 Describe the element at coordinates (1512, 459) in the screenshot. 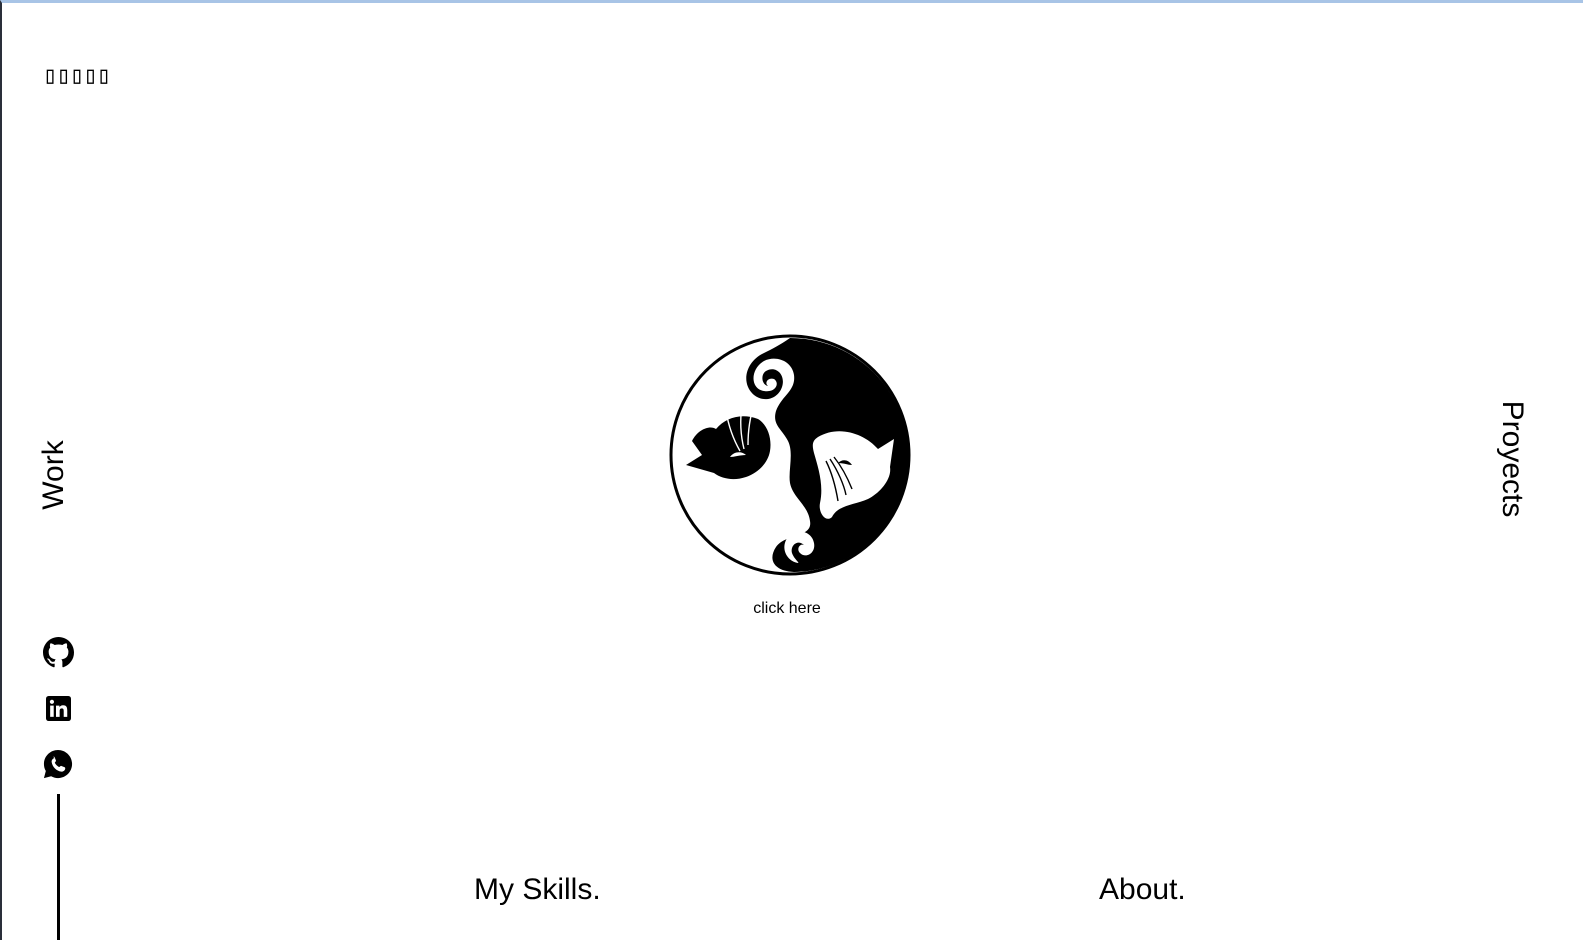

I see `nav-link-proyects: Proyects` at that location.